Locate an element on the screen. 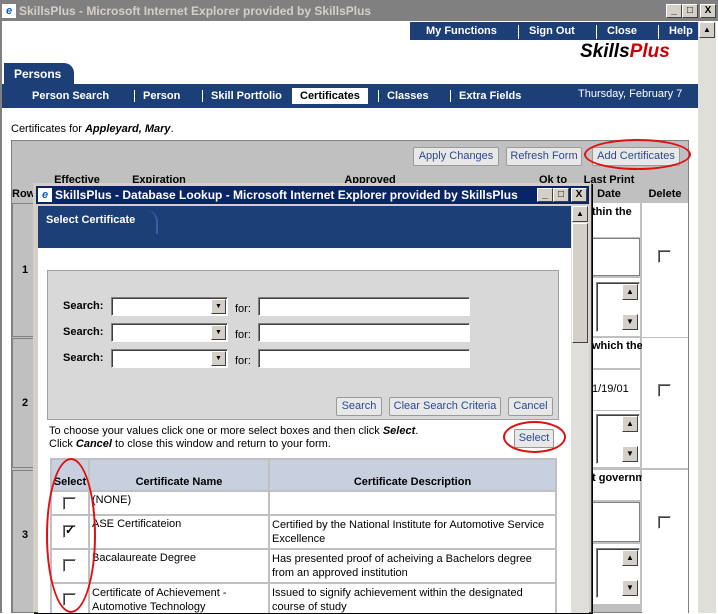  popup-scroll-up-button: ▲ is located at coordinates (580, 214).